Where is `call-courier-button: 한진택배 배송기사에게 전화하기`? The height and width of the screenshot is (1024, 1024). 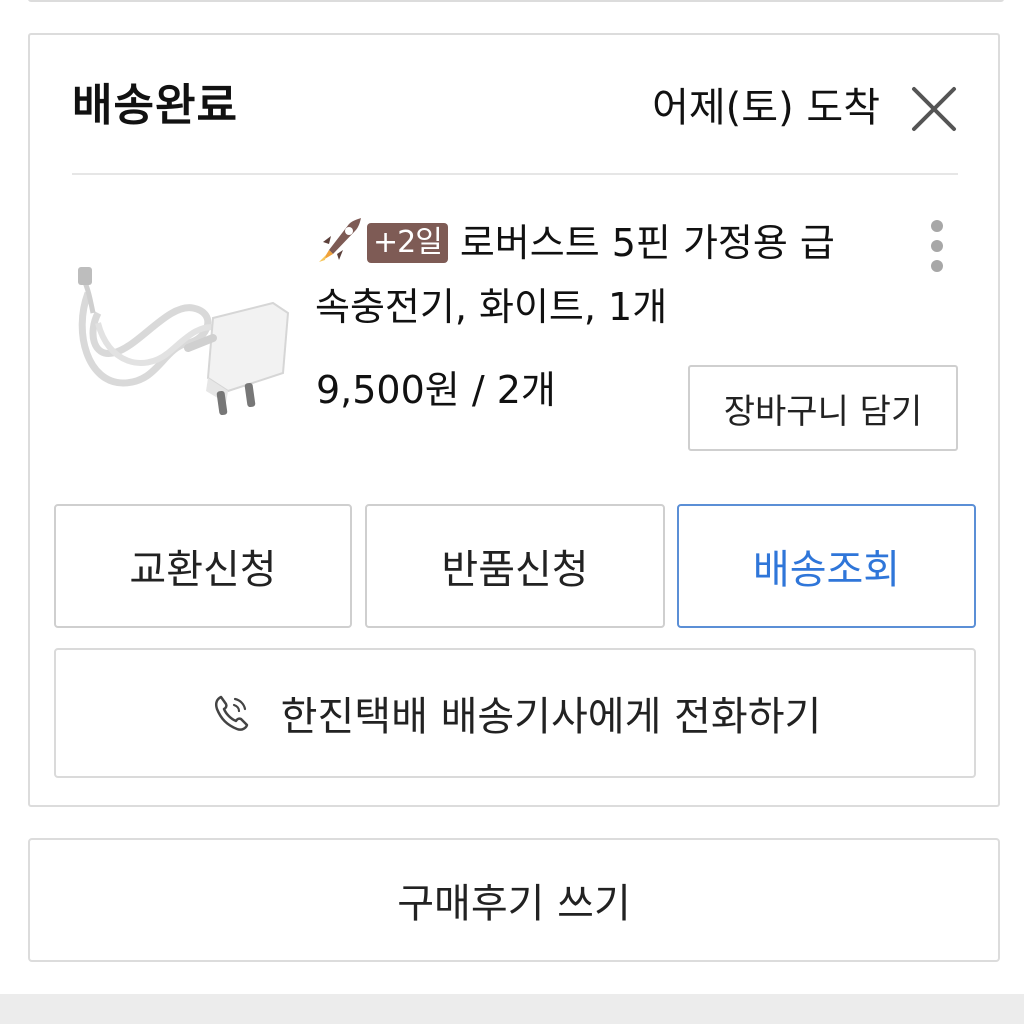 call-courier-button: 한진택배 배송기사에게 전화하기 is located at coordinates (515, 713).